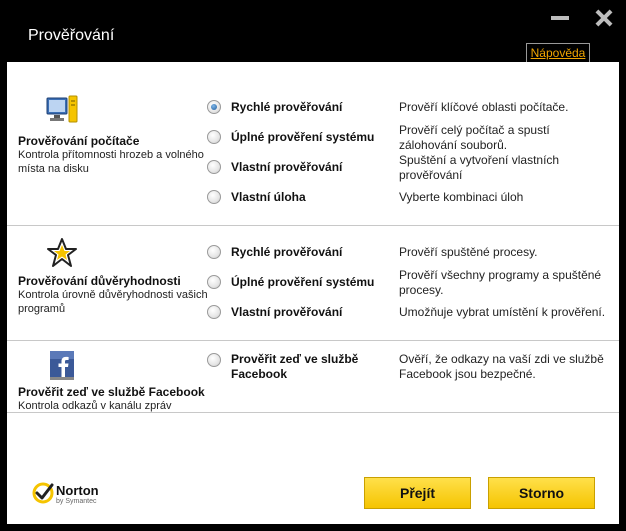 The width and height of the screenshot is (626, 531). I want to click on facebook-icon, so click(62, 365).